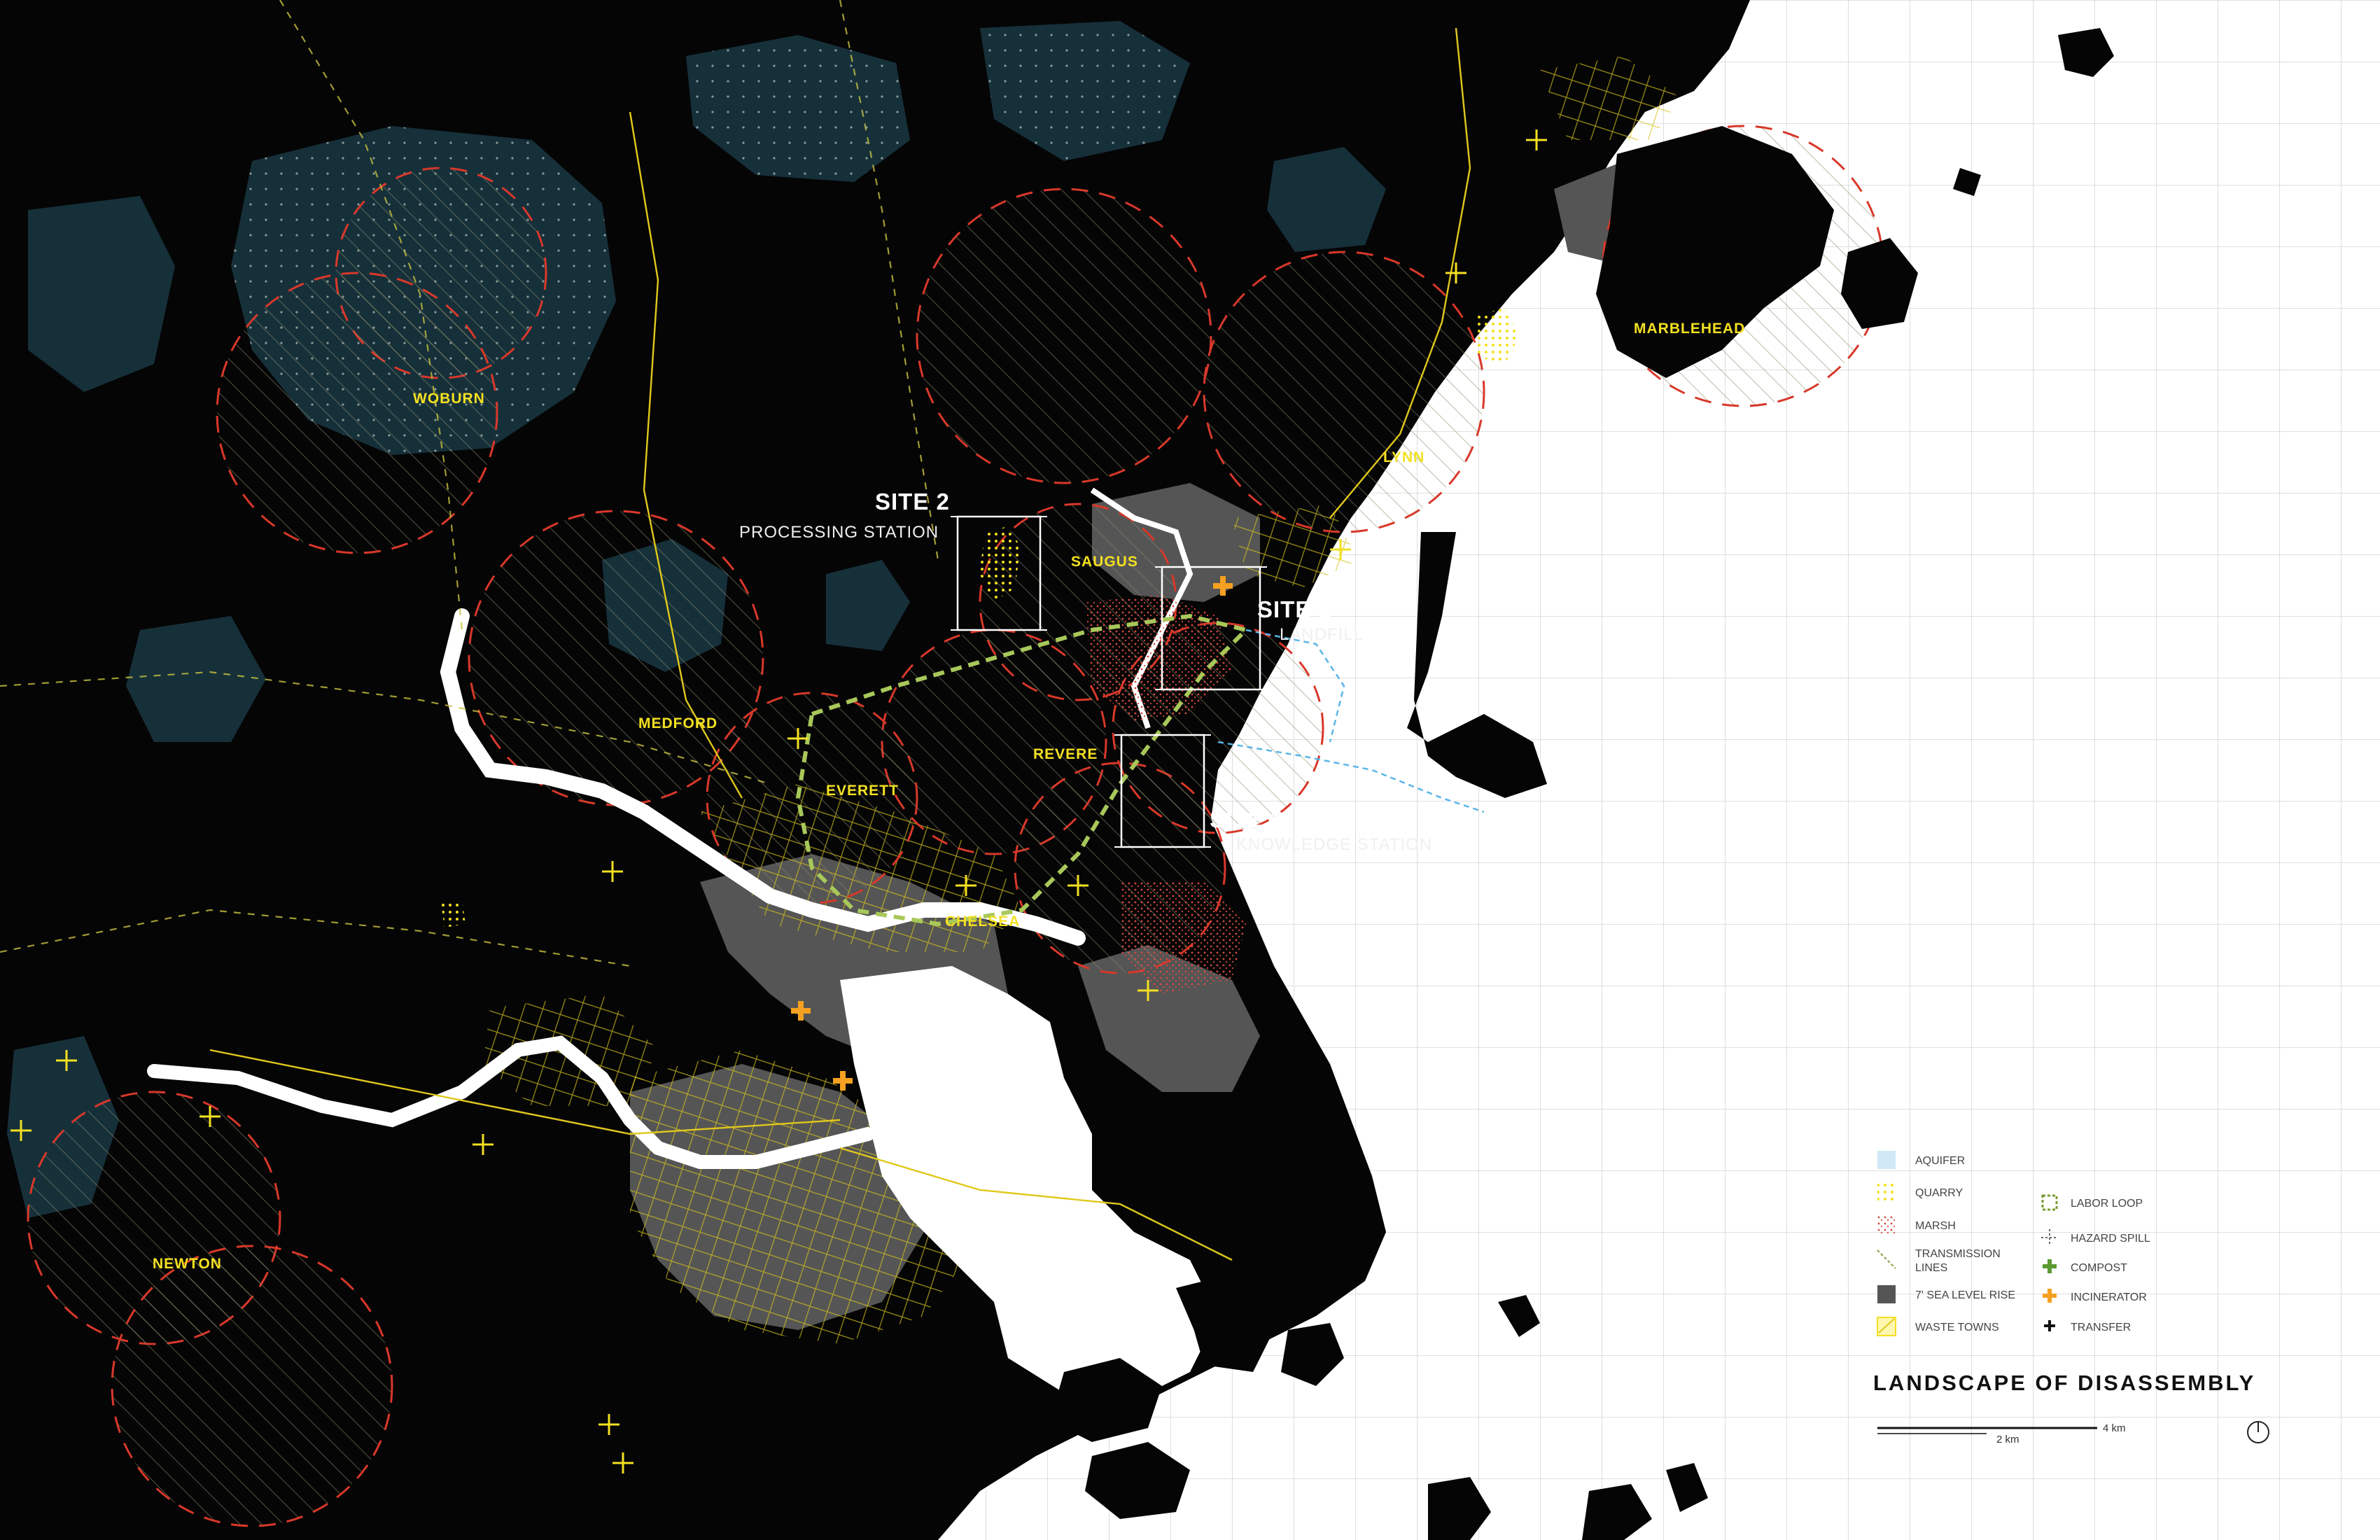 The height and width of the screenshot is (1540, 2380). Describe the element at coordinates (862, 791) in the screenshot. I see `town-everett: EVERETT` at that location.